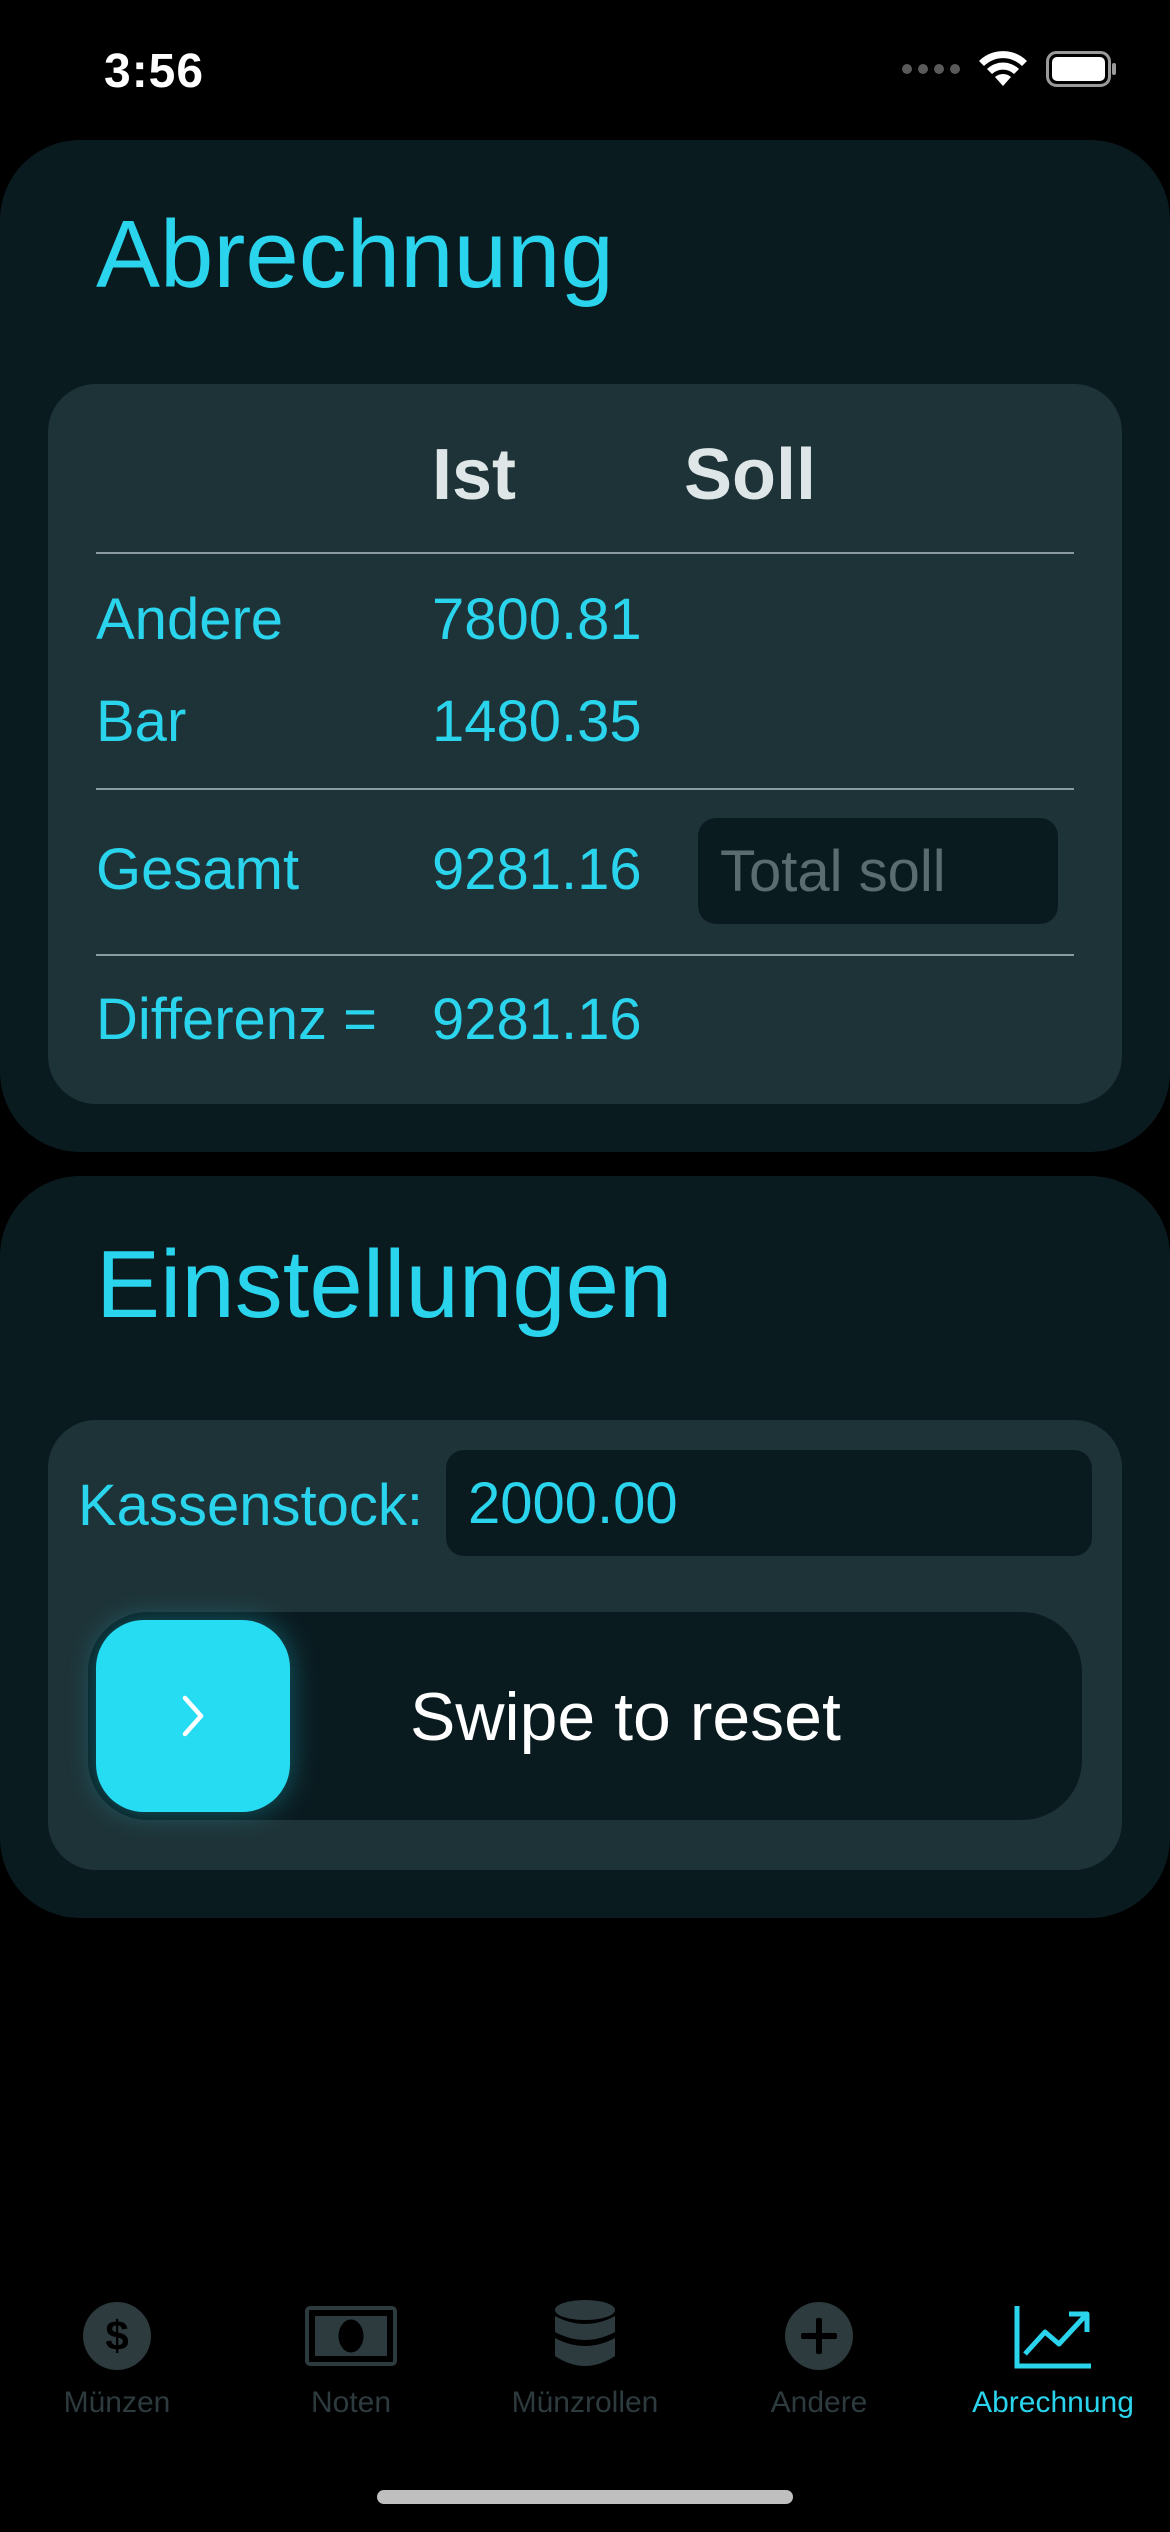  What do you see at coordinates (384, 1284) in the screenshot?
I see `einstellungen-title: Einstellungen` at bounding box center [384, 1284].